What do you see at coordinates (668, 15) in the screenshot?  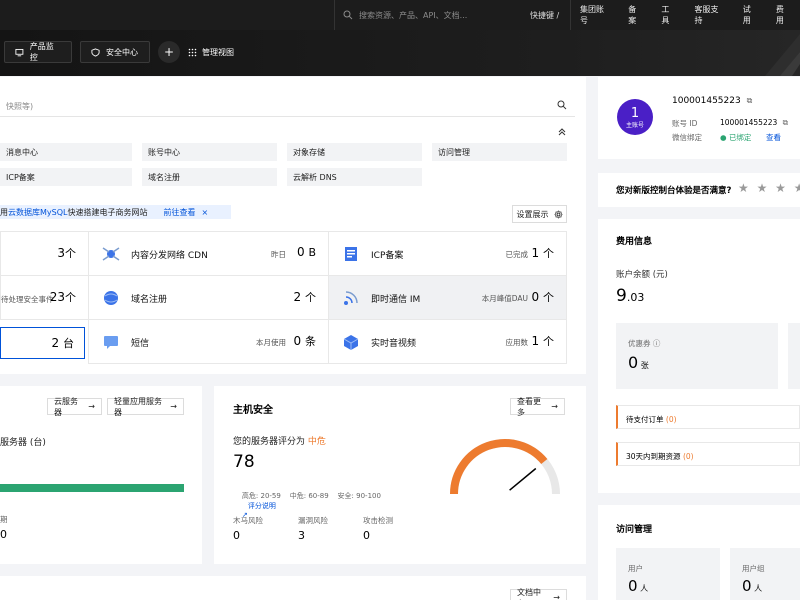 I see `nav-tools: 工具` at bounding box center [668, 15].